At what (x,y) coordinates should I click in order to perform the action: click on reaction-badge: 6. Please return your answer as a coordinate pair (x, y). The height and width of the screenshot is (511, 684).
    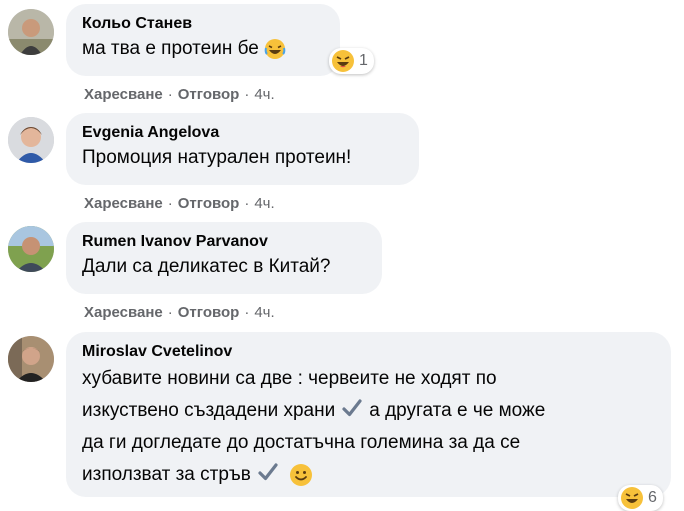
    Looking at the image, I should click on (640, 498).